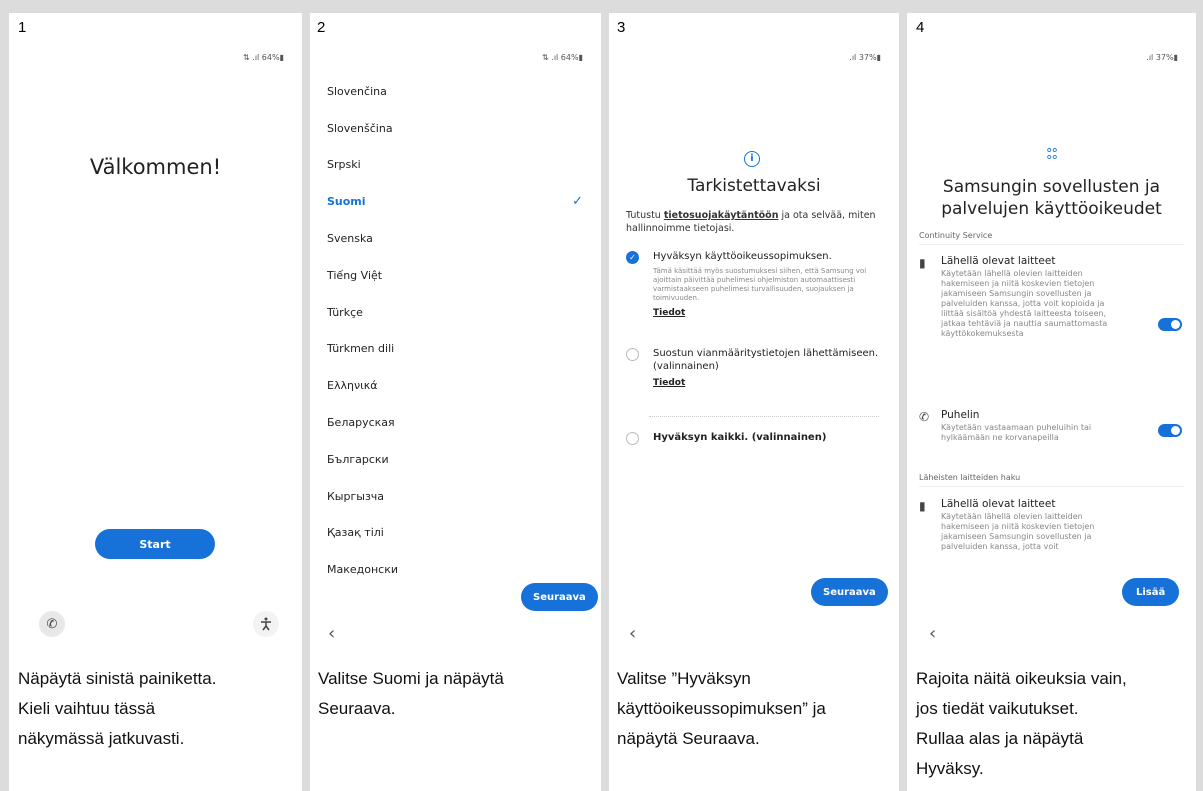 This screenshot has height=791, width=1203. I want to click on checked-radio-icon: ✓, so click(632, 257).